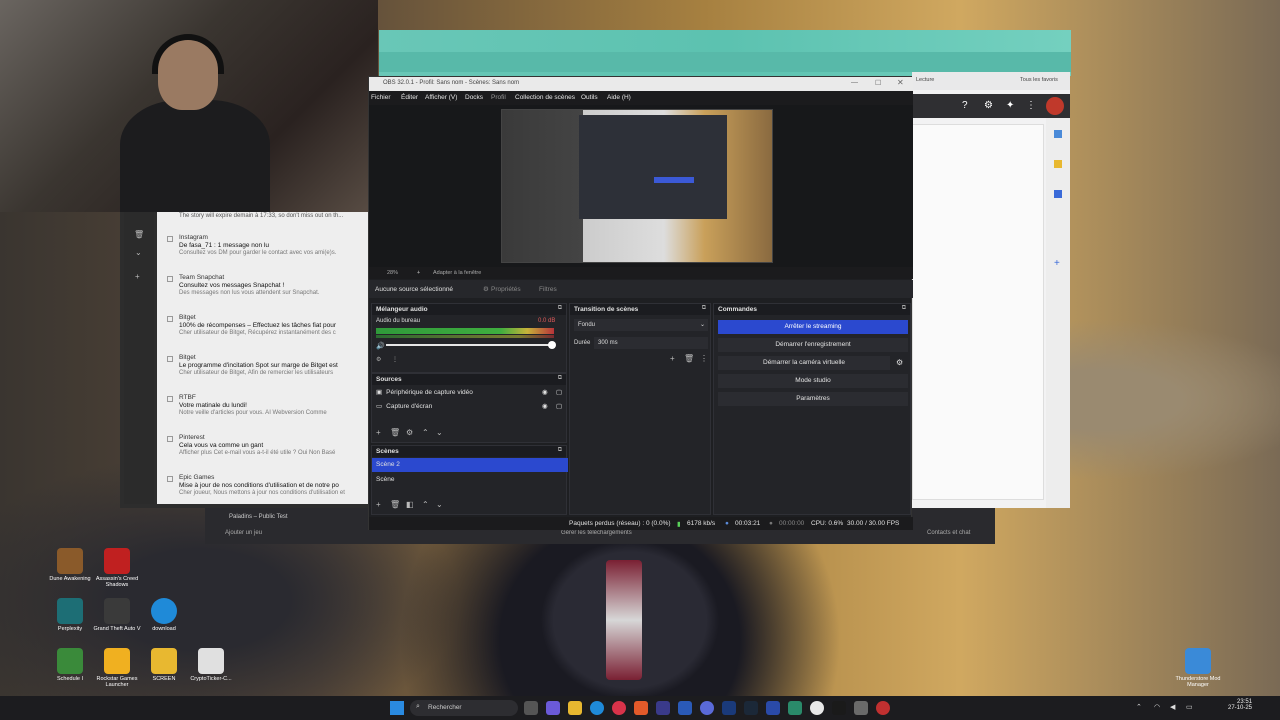  I want to click on menu-view: Afficher (V), so click(441, 97).